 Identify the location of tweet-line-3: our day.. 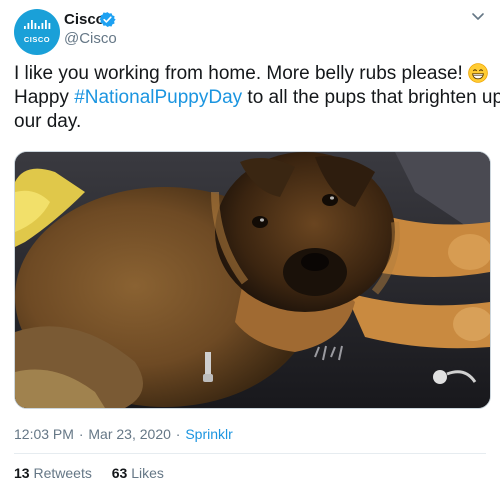
(48, 121).